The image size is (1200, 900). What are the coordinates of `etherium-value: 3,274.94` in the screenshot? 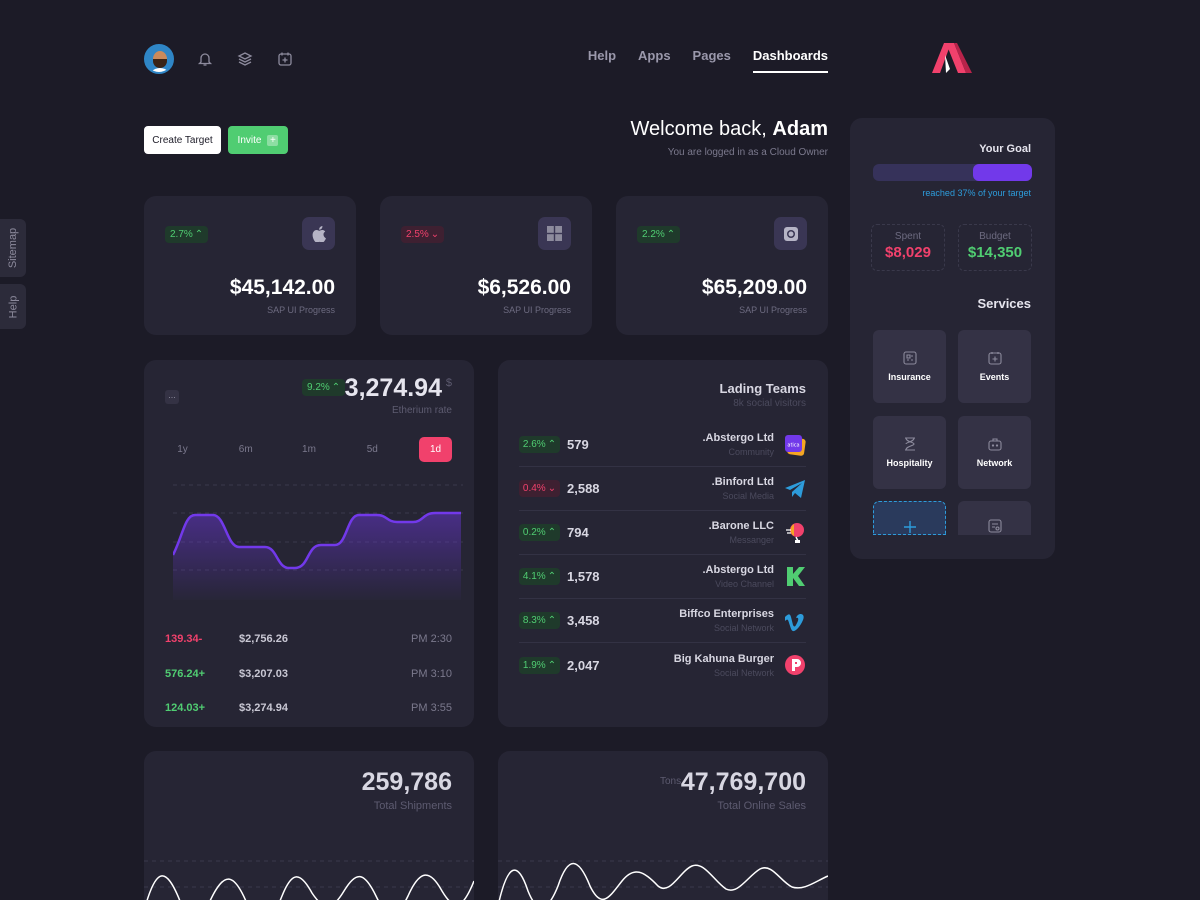 It's located at (393, 388).